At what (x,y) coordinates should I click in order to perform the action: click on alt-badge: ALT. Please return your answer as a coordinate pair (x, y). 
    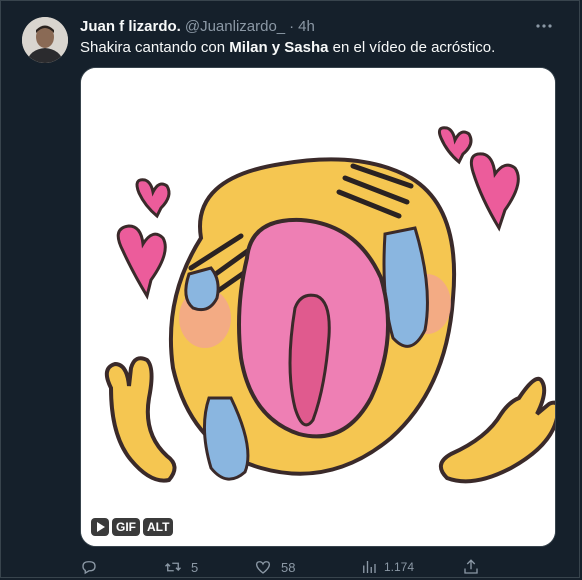
    Looking at the image, I should click on (158, 527).